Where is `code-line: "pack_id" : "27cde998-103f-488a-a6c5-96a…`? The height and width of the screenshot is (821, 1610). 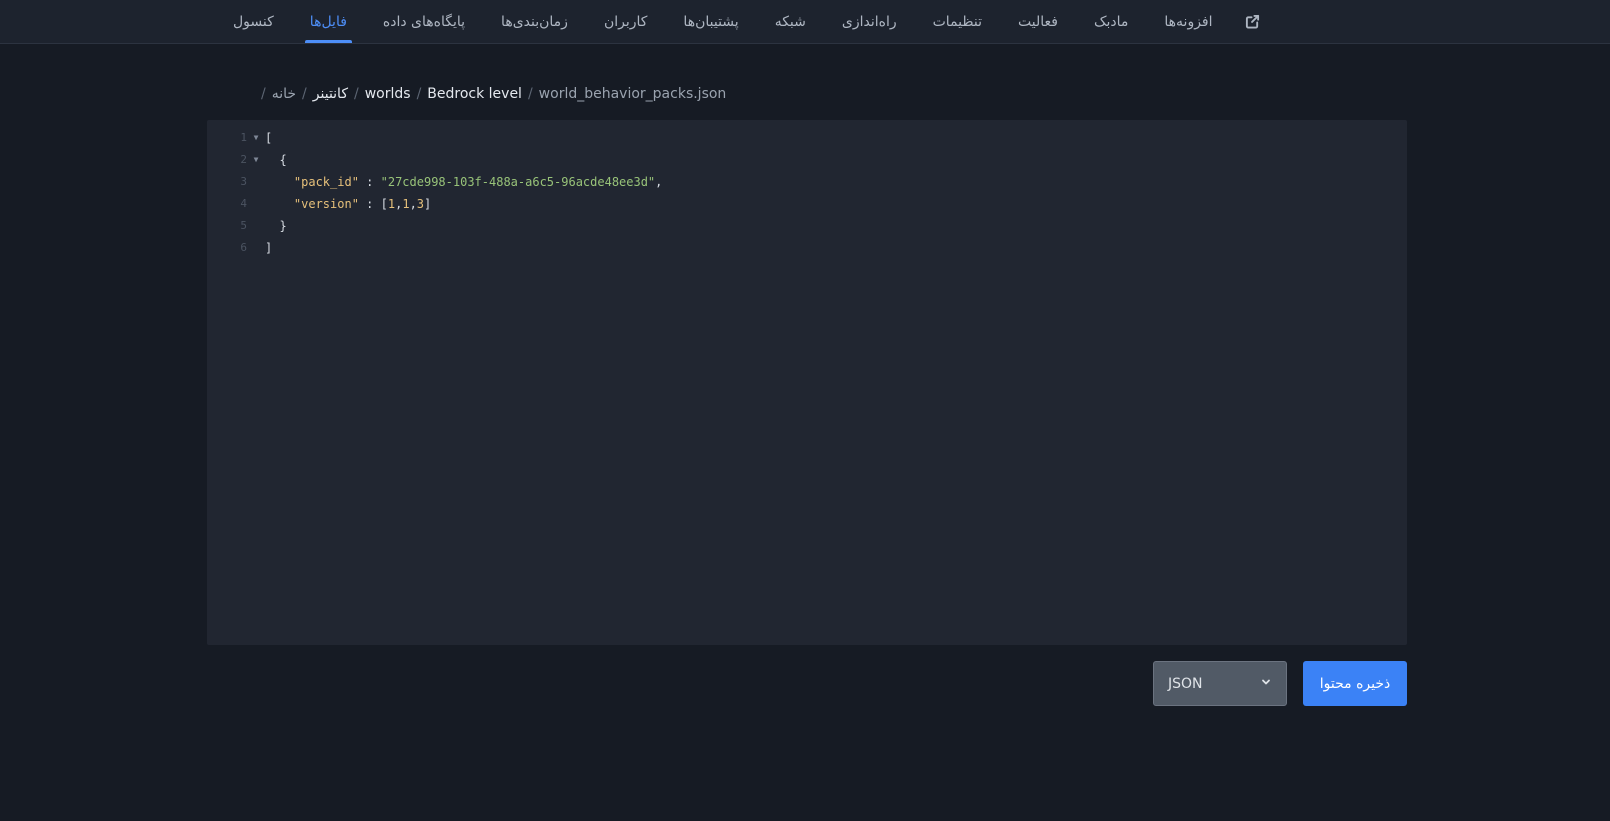
code-line: "pack_id" : "27cde998-103f-488a-a6c5-96a… is located at coordinates (831, 182).